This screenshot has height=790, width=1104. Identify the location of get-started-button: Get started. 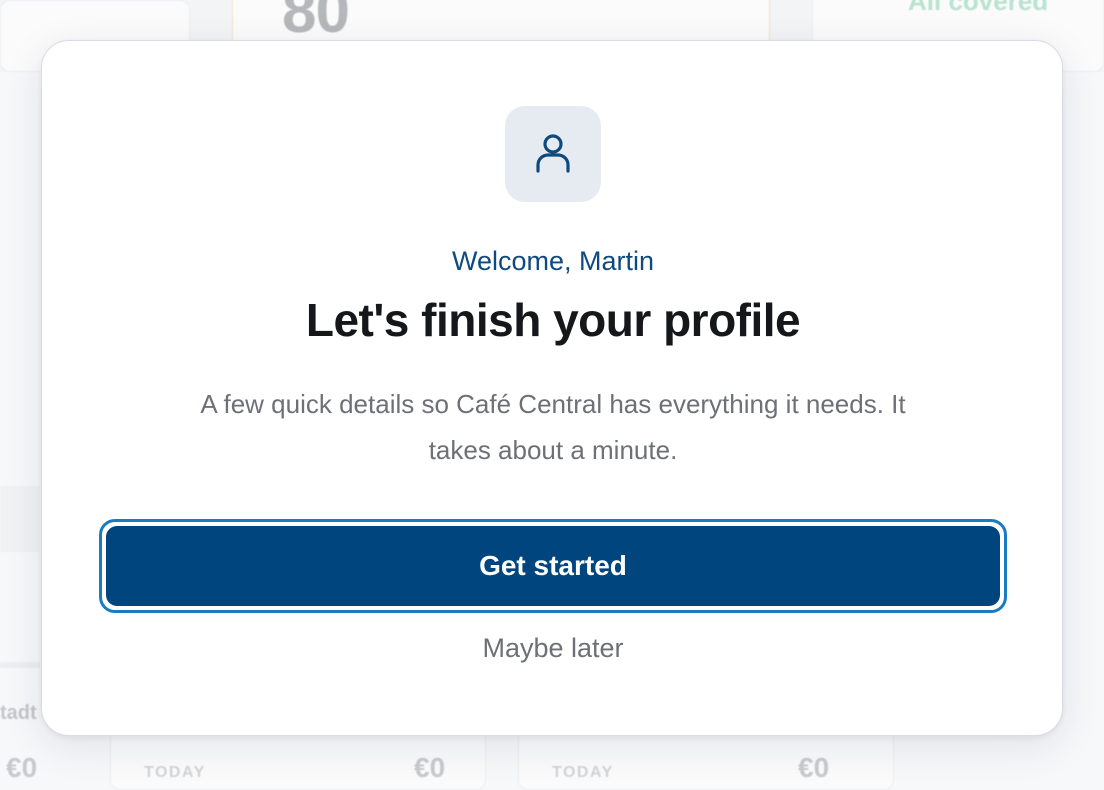
(553, 566).